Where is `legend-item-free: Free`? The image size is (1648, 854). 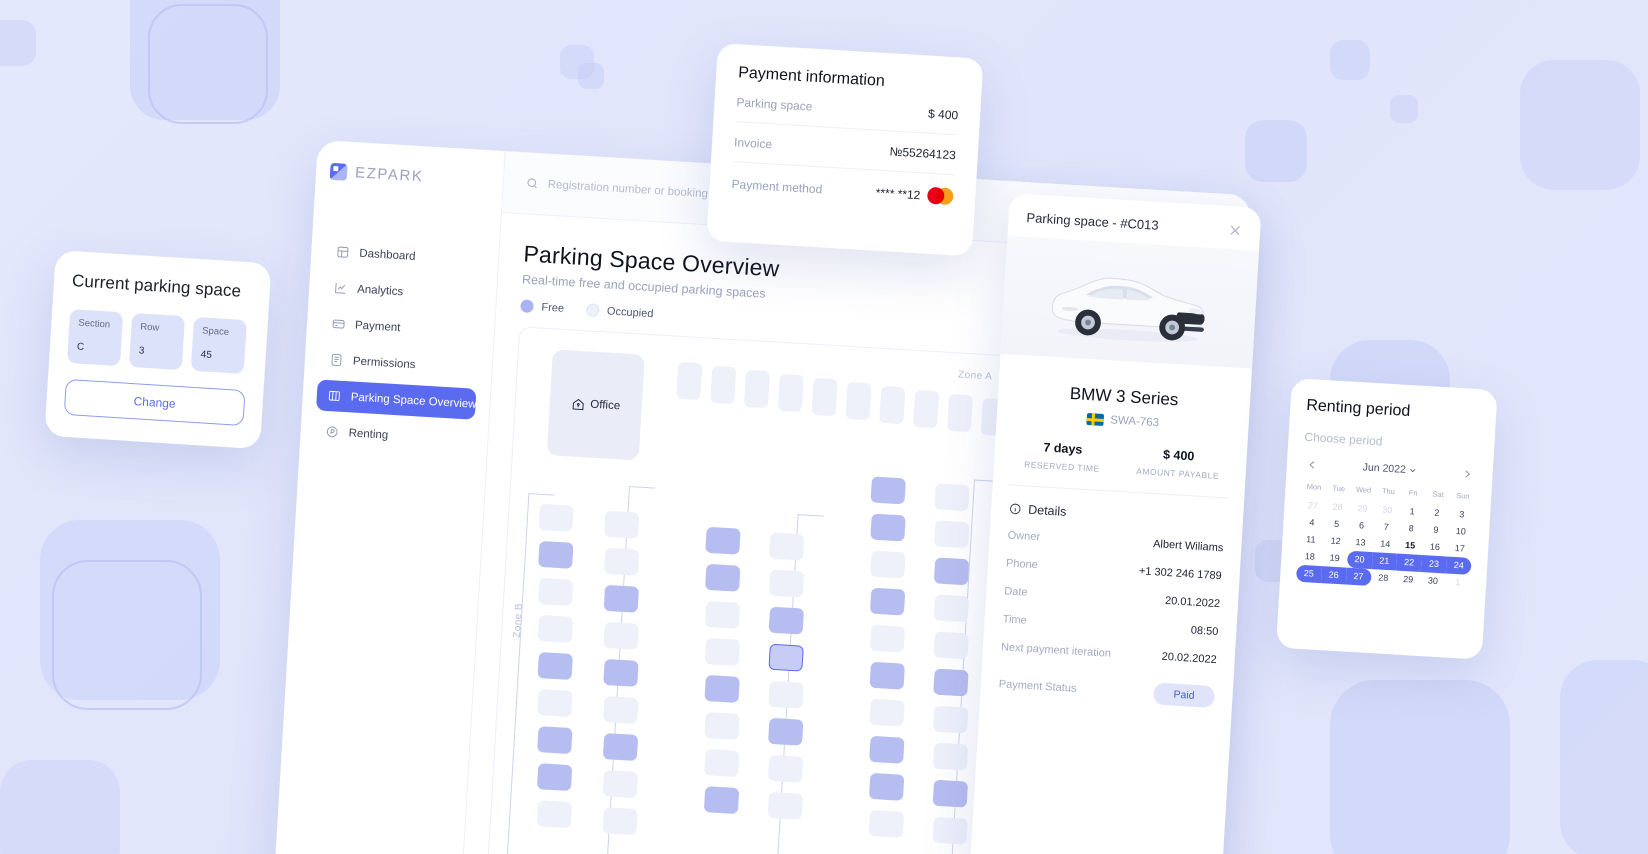 legend-item-free: Free is located at coordinates (542, 307).